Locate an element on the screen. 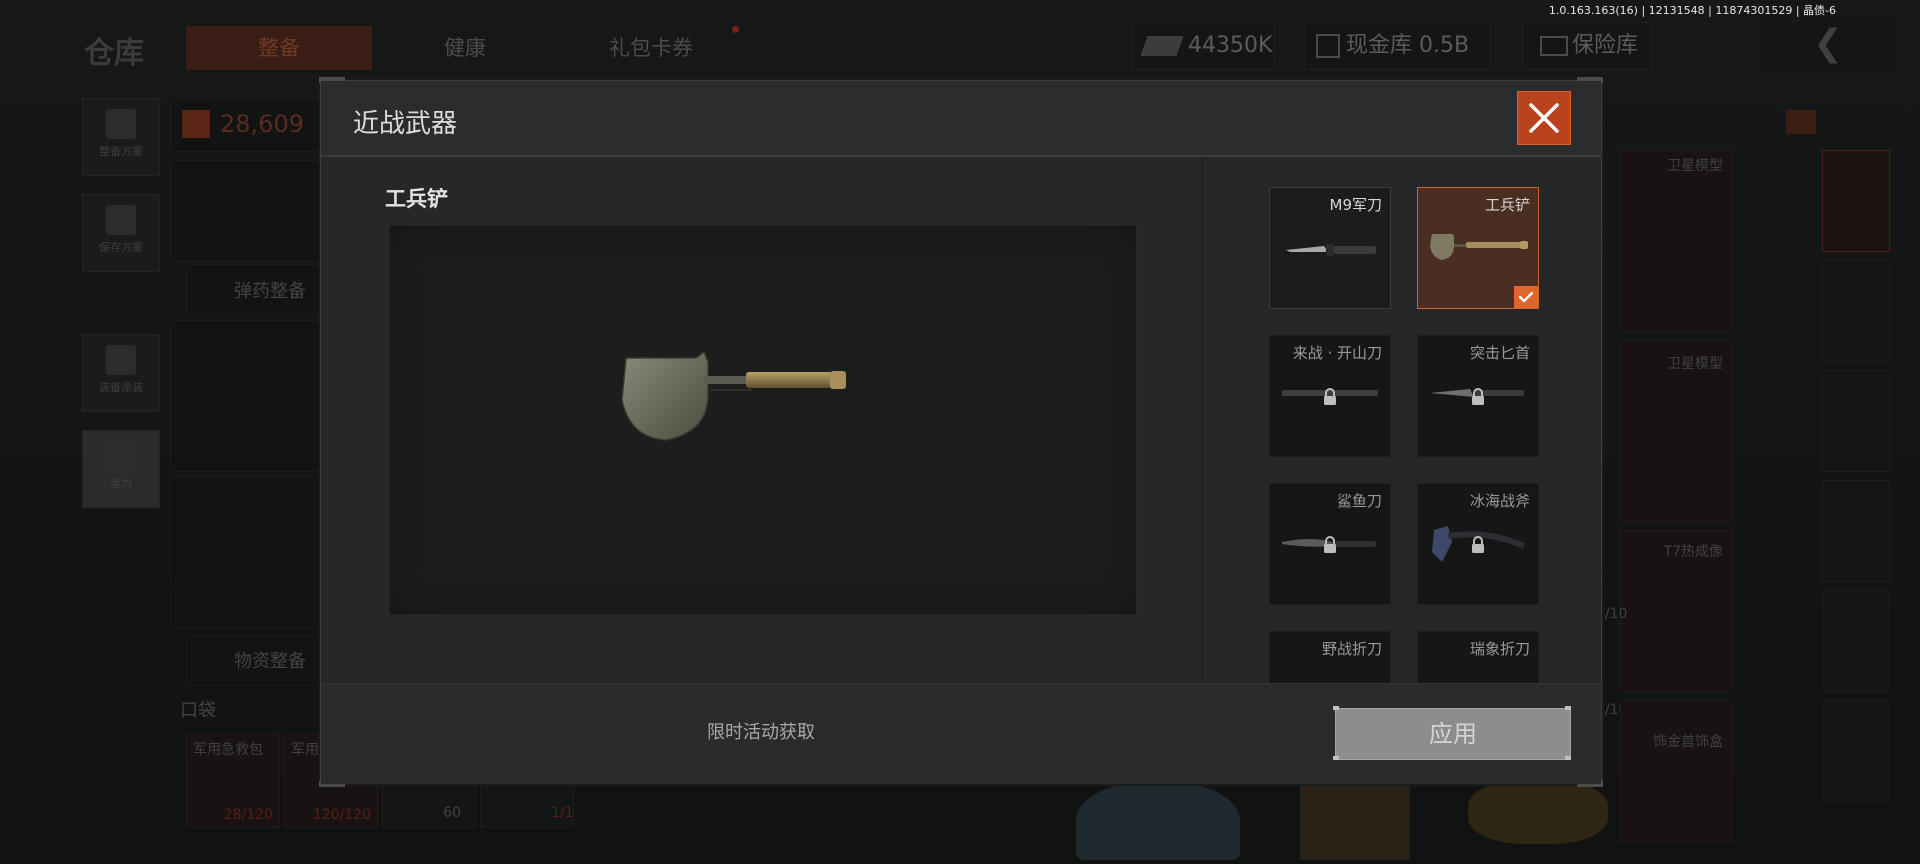 The width and height of the screenshot is (1920, 864). download-icon is located at coordinates (121, 220).